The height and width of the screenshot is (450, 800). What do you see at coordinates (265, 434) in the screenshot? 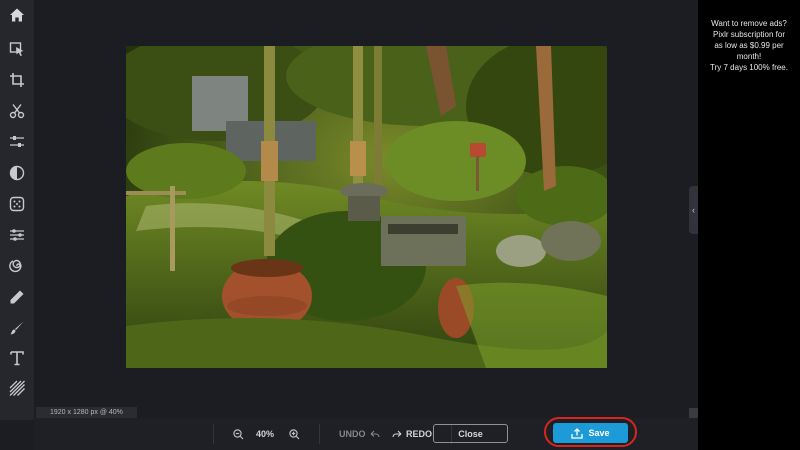
I see `zoom-value: 40%` at bounding box center [265, 434].